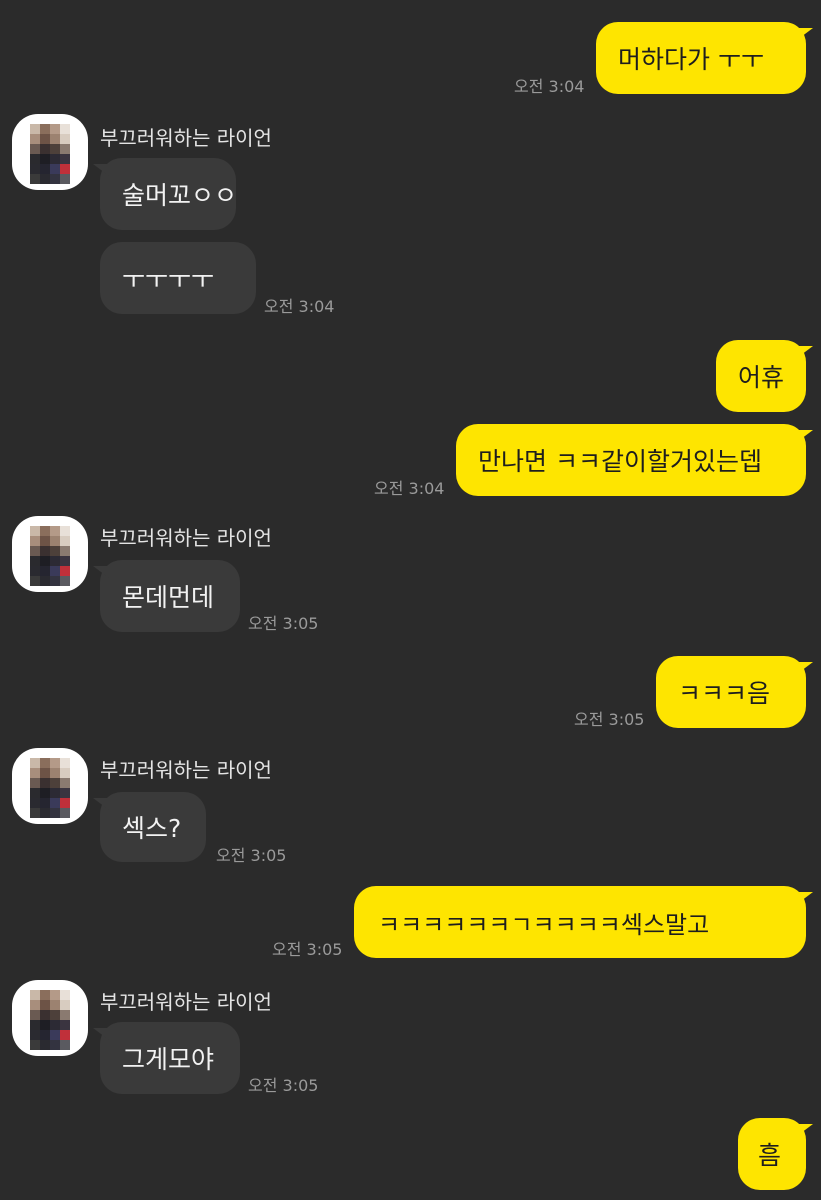 The width and height of the screenshot is (821, 1200). Describe the element at coordinates (149, 827) in the screenshot. I see `their-message-bubble: 섹스?` at that location.